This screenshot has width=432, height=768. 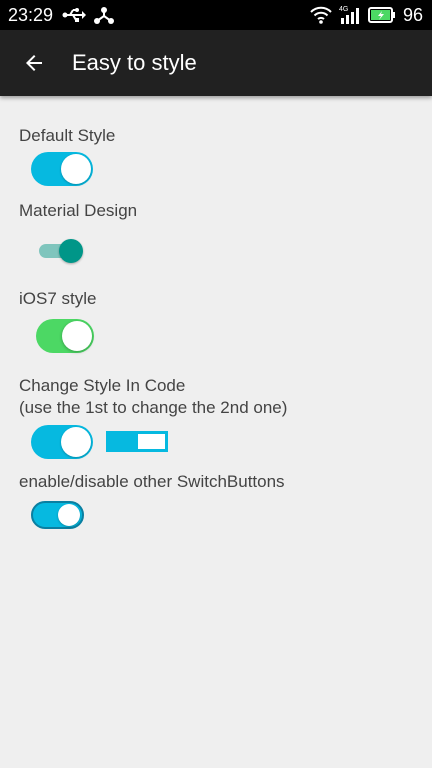 I want to click on signal-icon: 4G, so click(x=351, y=17).